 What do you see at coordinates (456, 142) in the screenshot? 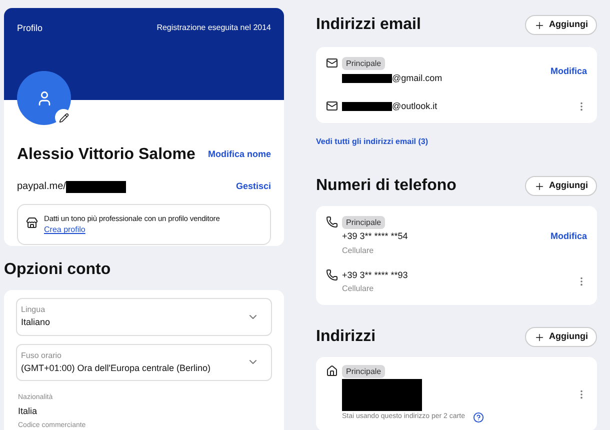
I see `see-all-emails-link: Vedi tutti gli indirizzi email (3)` at bounding box center [456, 142].